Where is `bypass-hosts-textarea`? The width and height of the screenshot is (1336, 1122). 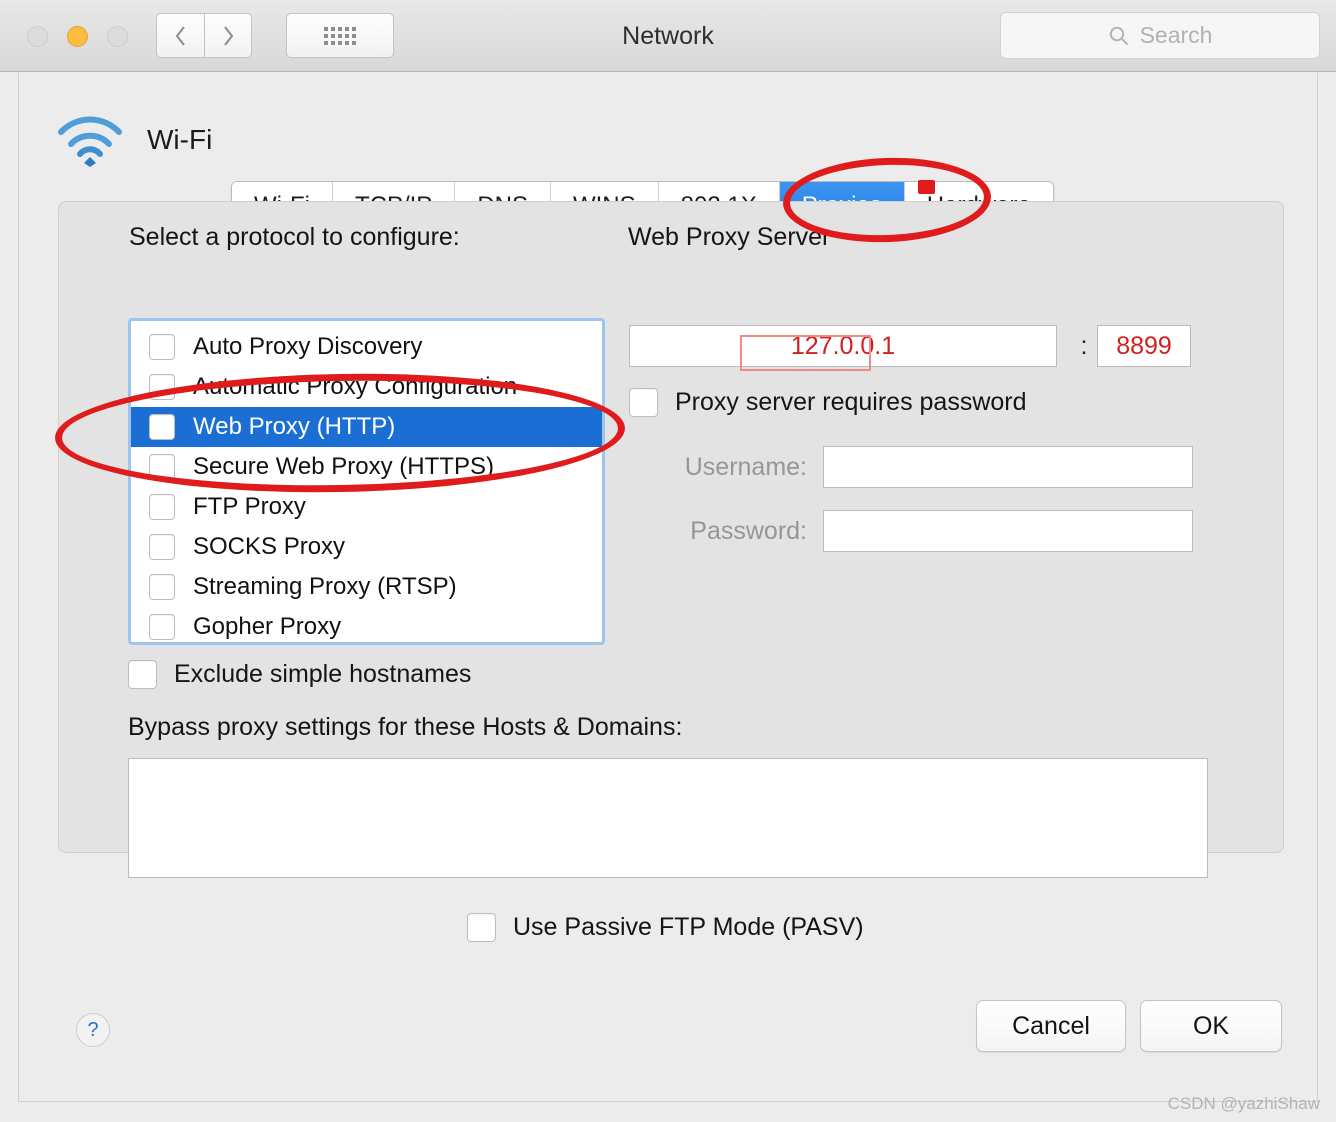 bypass-hosts-textarea is located at coordinates (668, 818).